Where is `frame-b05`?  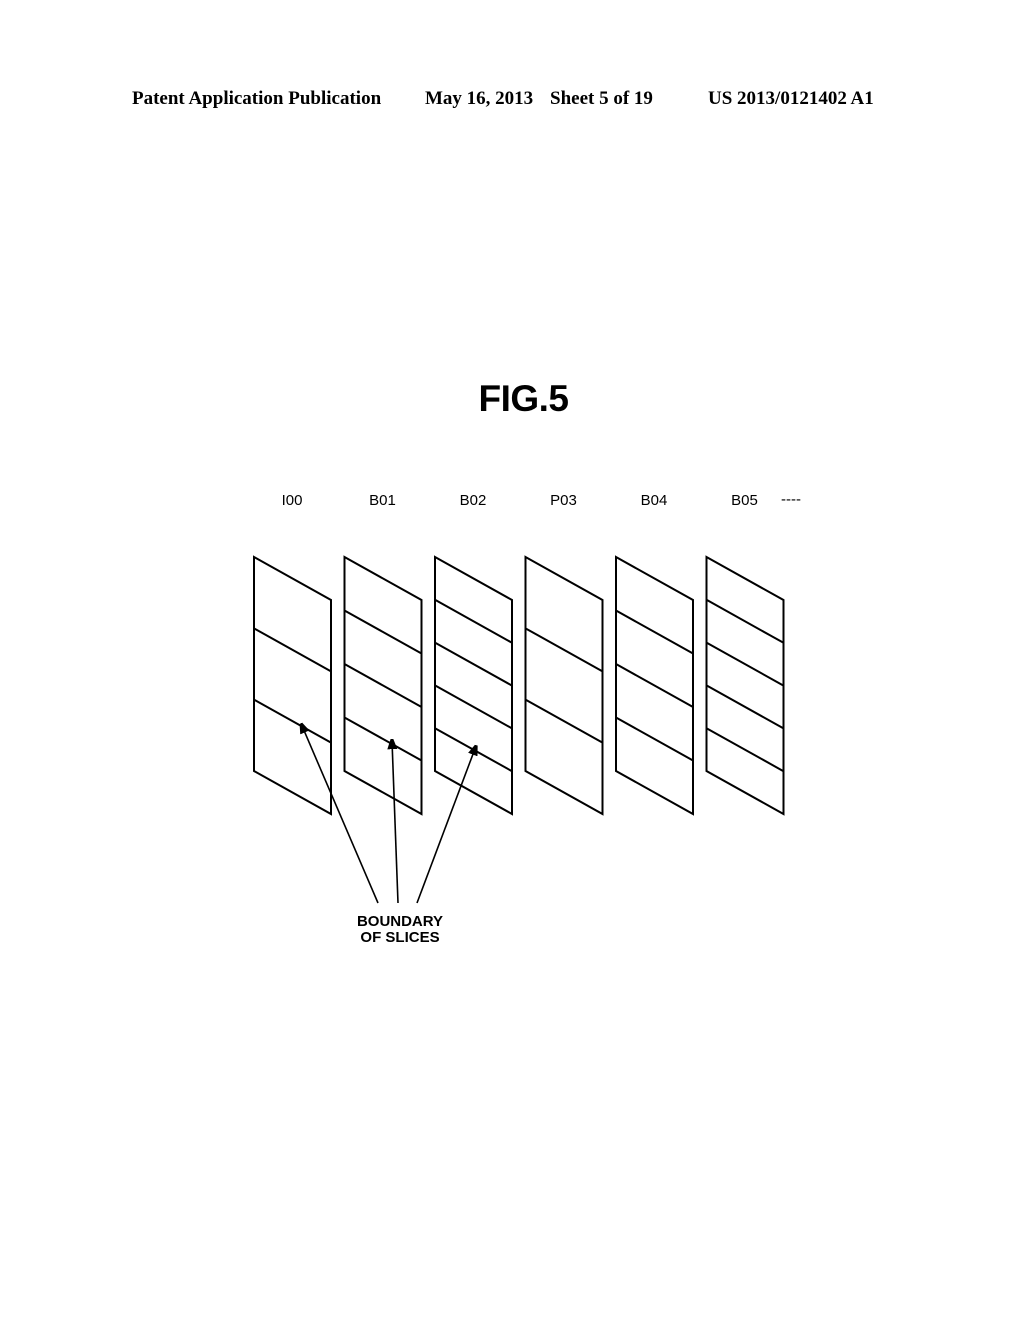
frame-b05 is located at coordinates (745, 685).